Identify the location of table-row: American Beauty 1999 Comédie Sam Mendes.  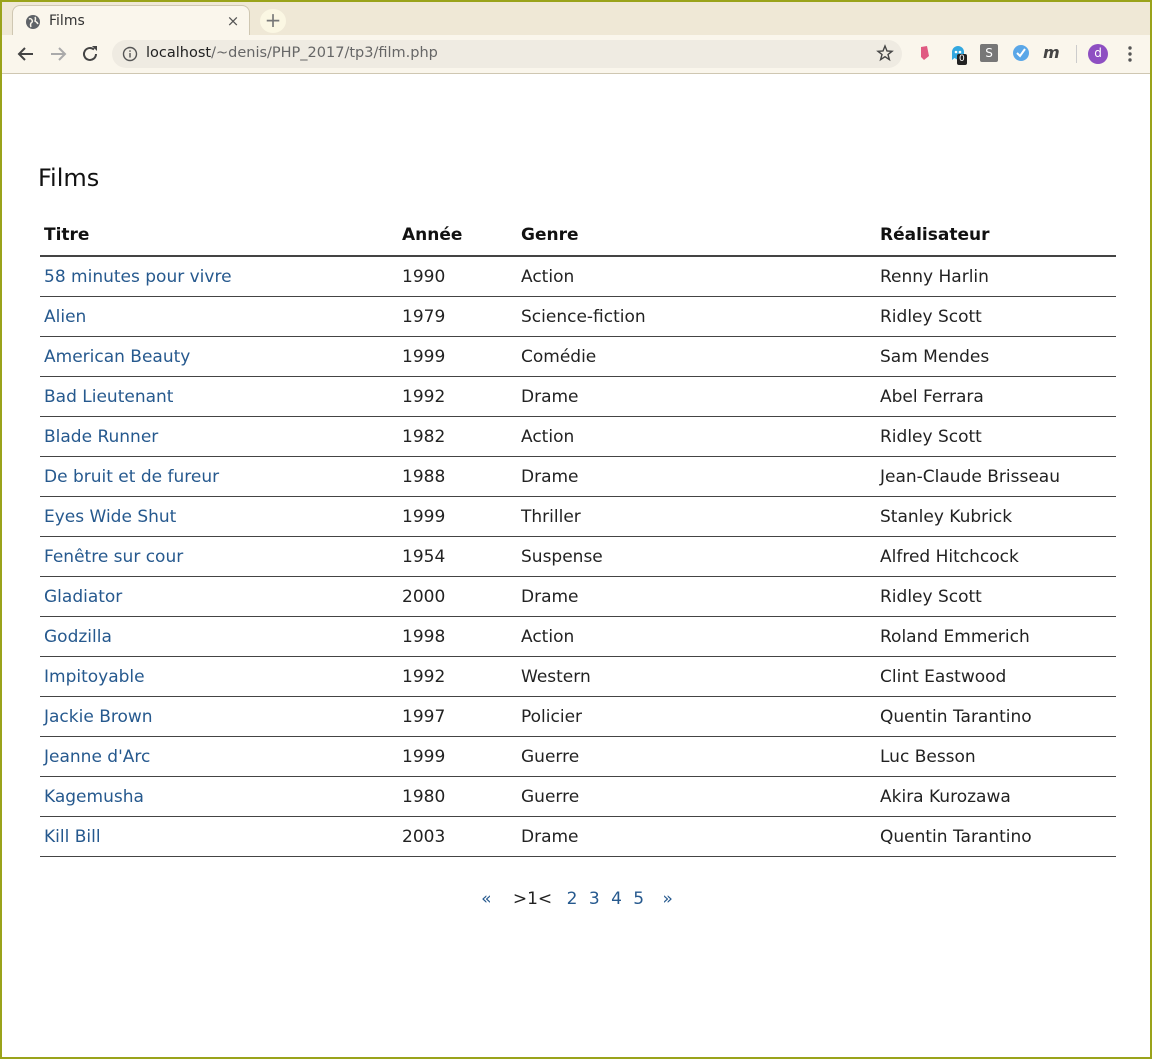
(578, 356).